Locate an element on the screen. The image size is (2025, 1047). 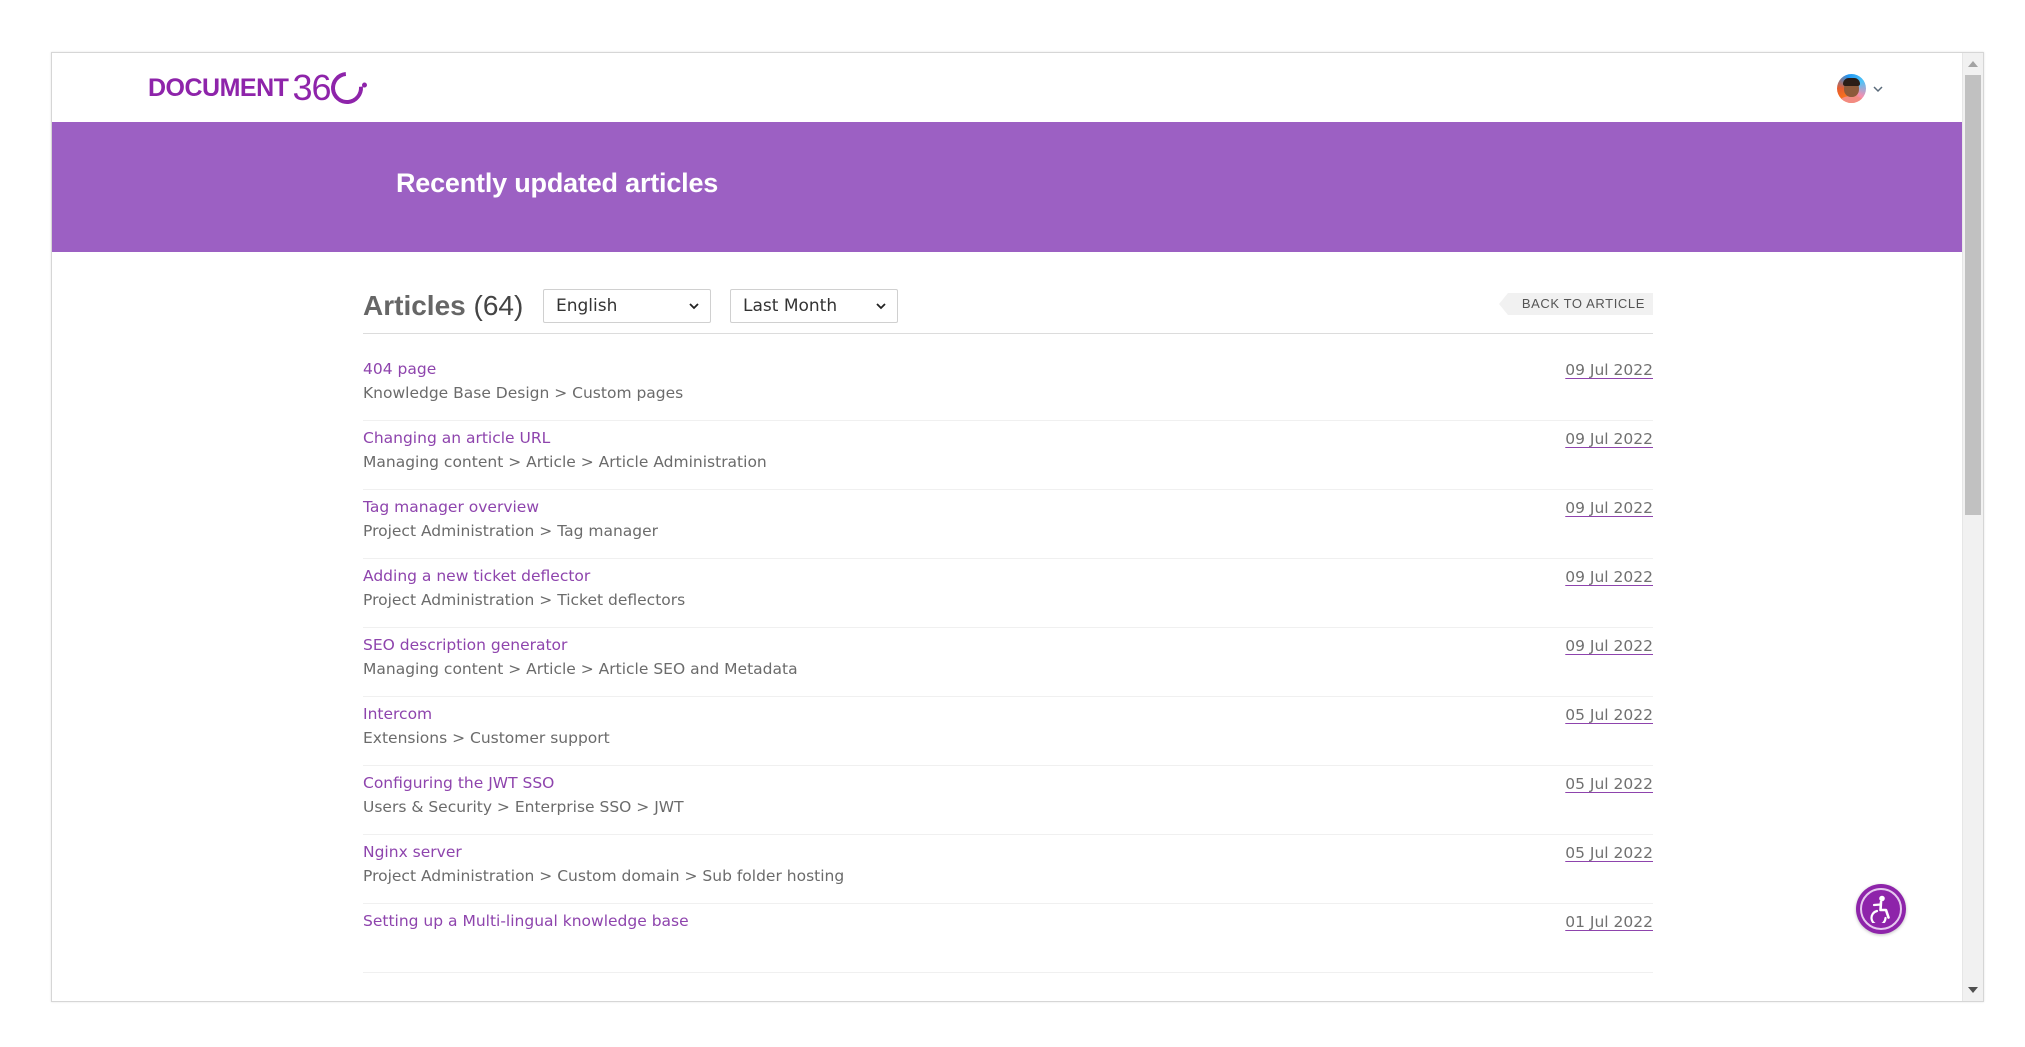
article-category-path: Project Administration > Tag manager is located at coordinates (511, 531).